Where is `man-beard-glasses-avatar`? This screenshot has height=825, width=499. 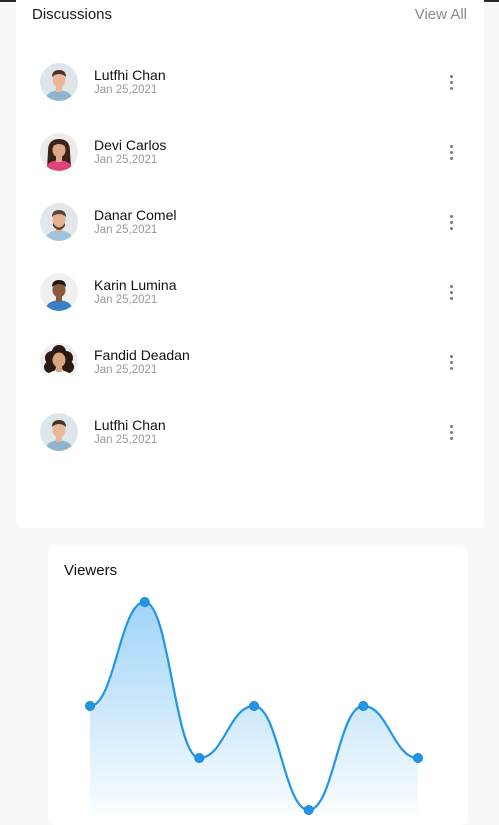
man-beard-glasses-avatar is located at coordinates (59, 222).